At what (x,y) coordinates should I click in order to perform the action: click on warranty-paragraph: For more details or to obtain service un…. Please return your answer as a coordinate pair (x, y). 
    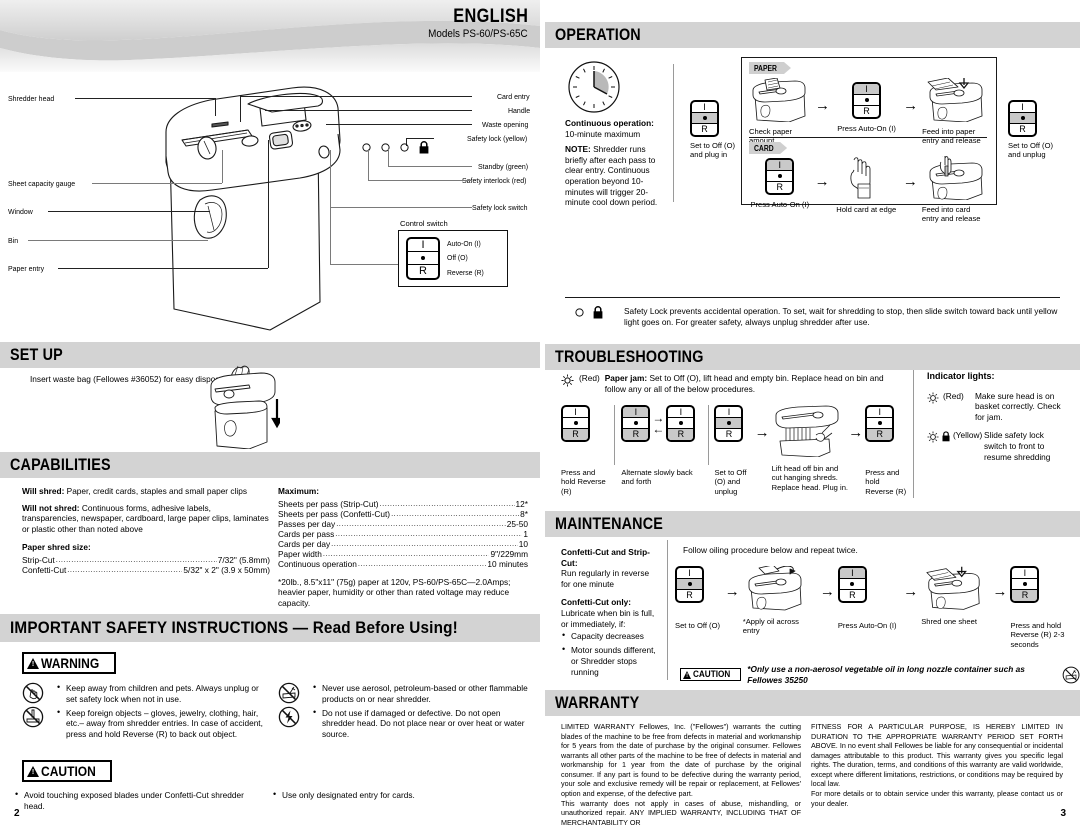
    Looking at the image, I should click on (937, 798).